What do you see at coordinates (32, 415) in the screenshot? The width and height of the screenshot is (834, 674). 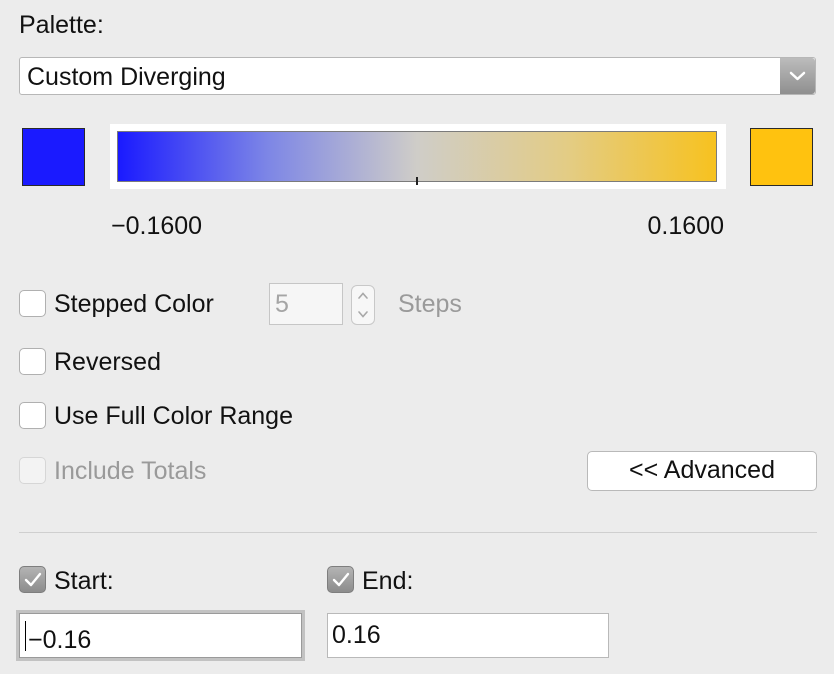 I see `full-color-range-checkbox` at bounding box center [32, 415].